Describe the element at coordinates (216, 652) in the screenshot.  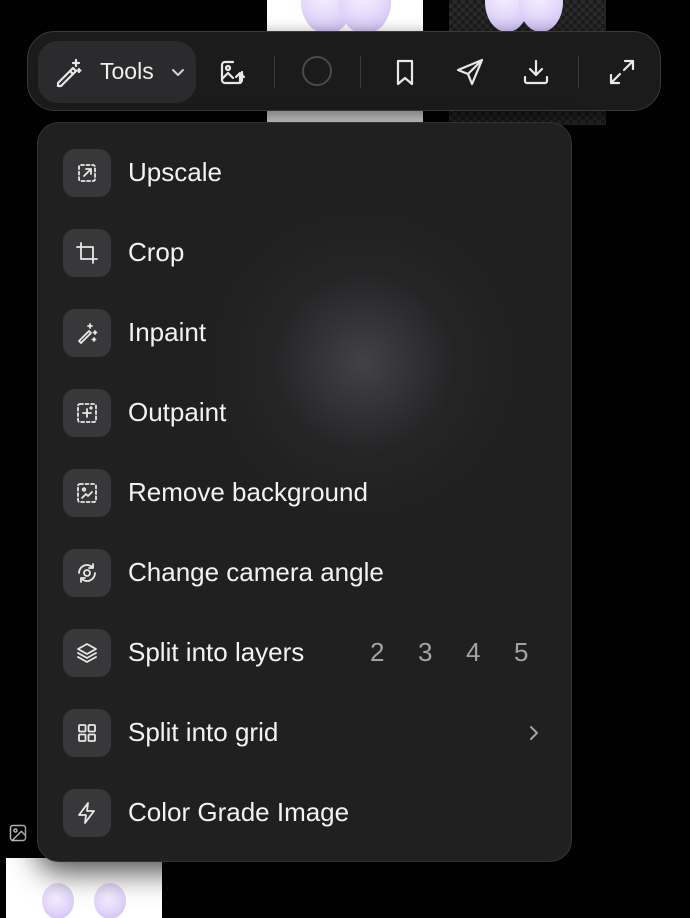
I see `menu-item-label: Split into layers` at that location.